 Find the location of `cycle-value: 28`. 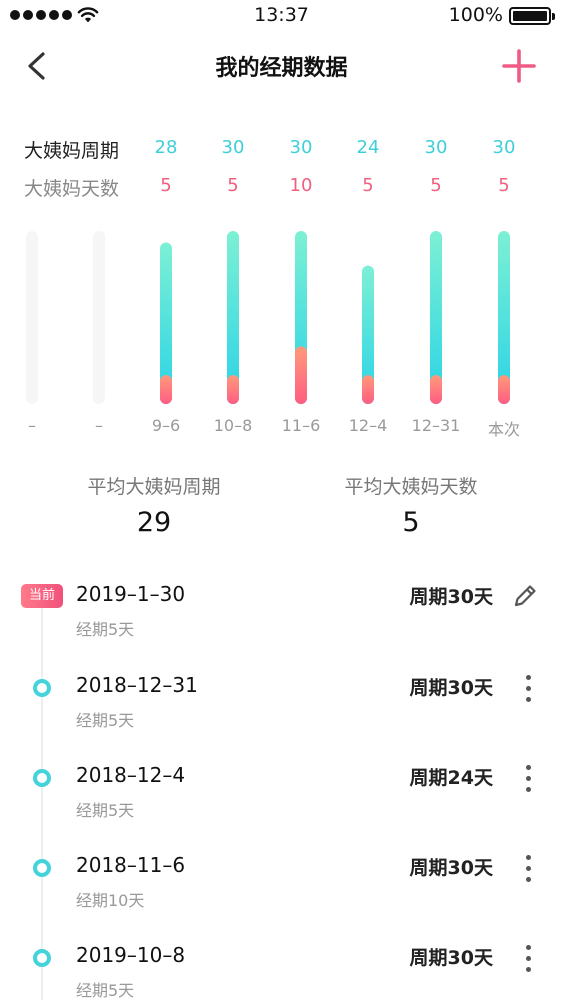

cycle-value: 28 is located at coordinates (166, 147).